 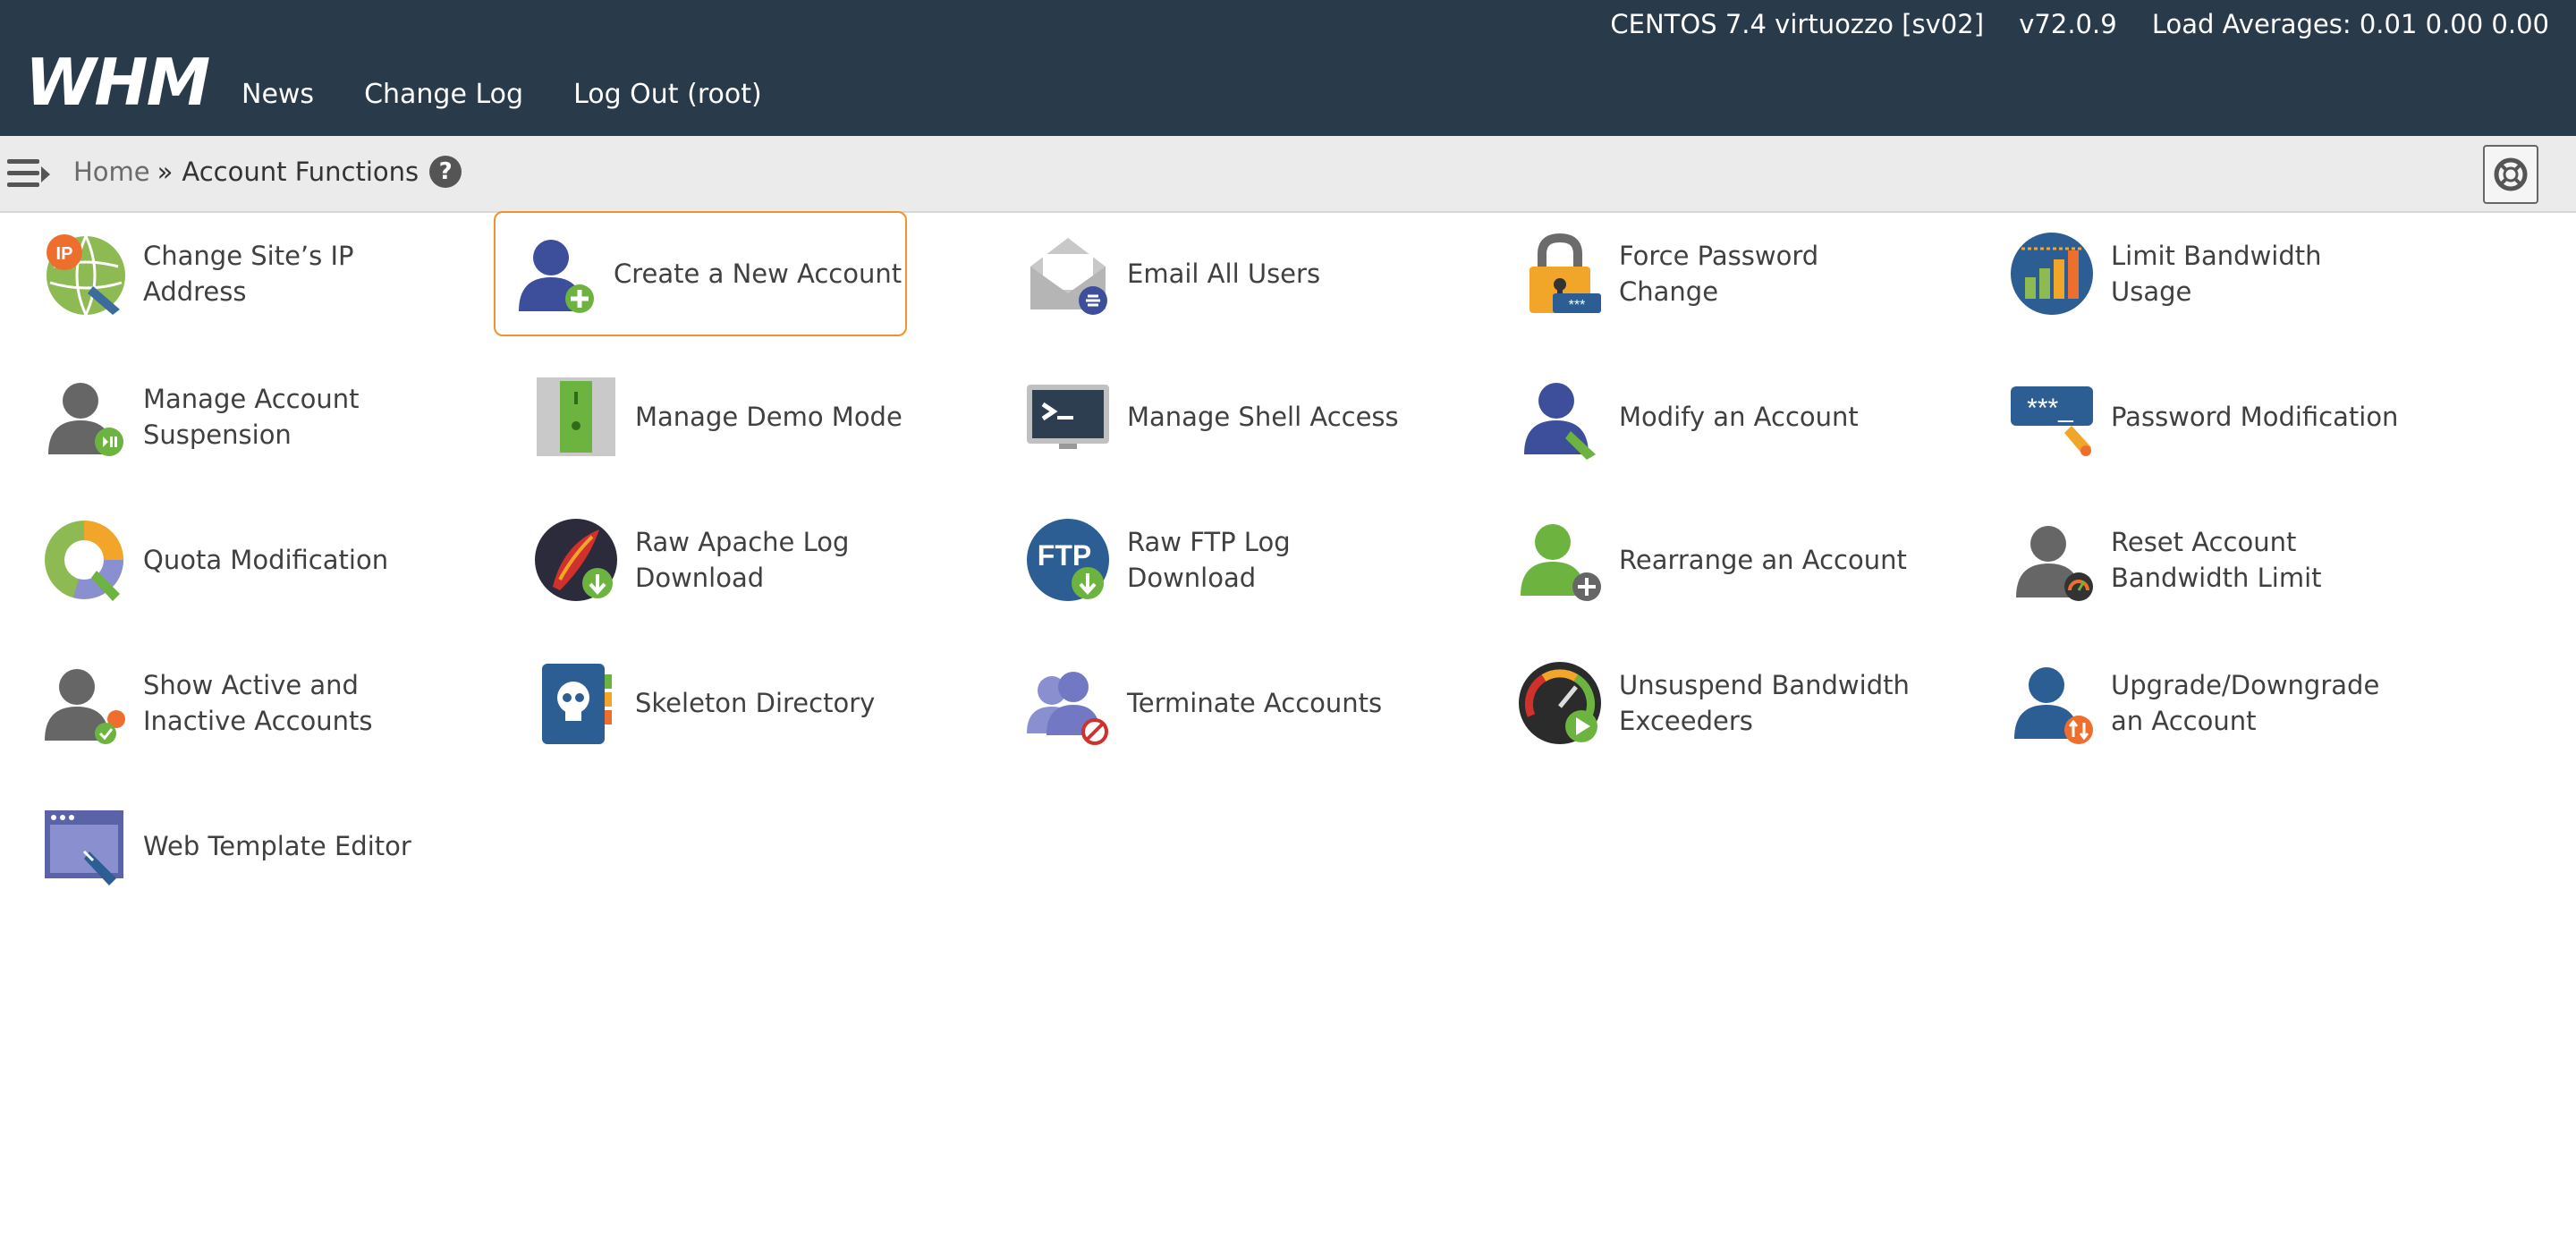 What do you see at coordinates (576, 703) in the screenshot?
I see `skull-book-icon` at bounding box center [576, 703].